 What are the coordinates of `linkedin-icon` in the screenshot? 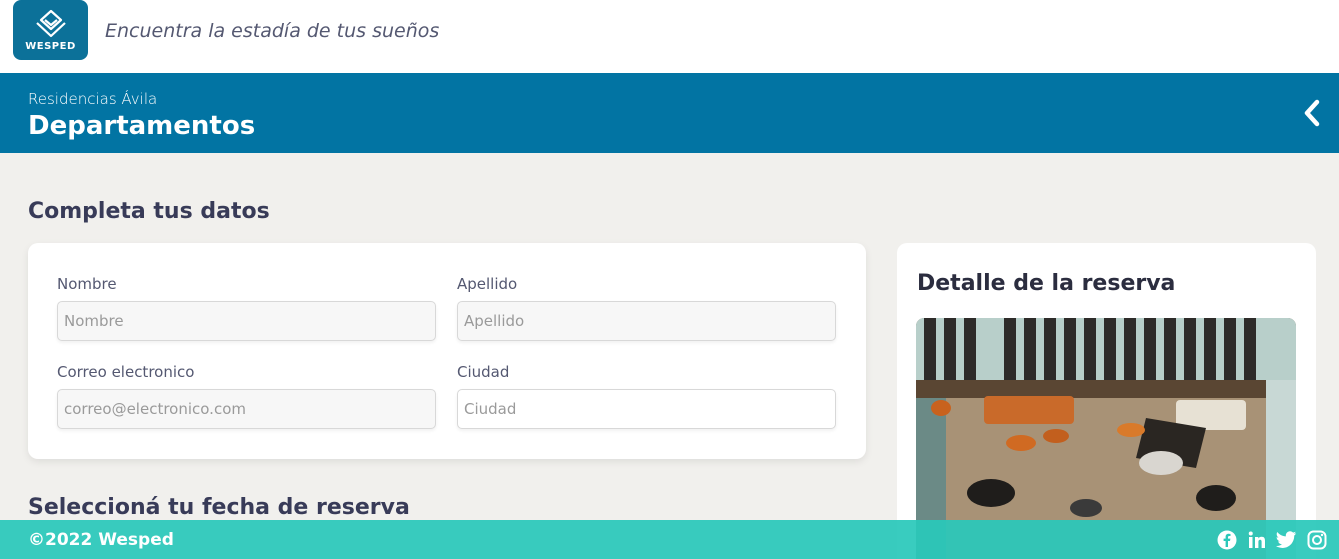 It's located at (1256, 539).